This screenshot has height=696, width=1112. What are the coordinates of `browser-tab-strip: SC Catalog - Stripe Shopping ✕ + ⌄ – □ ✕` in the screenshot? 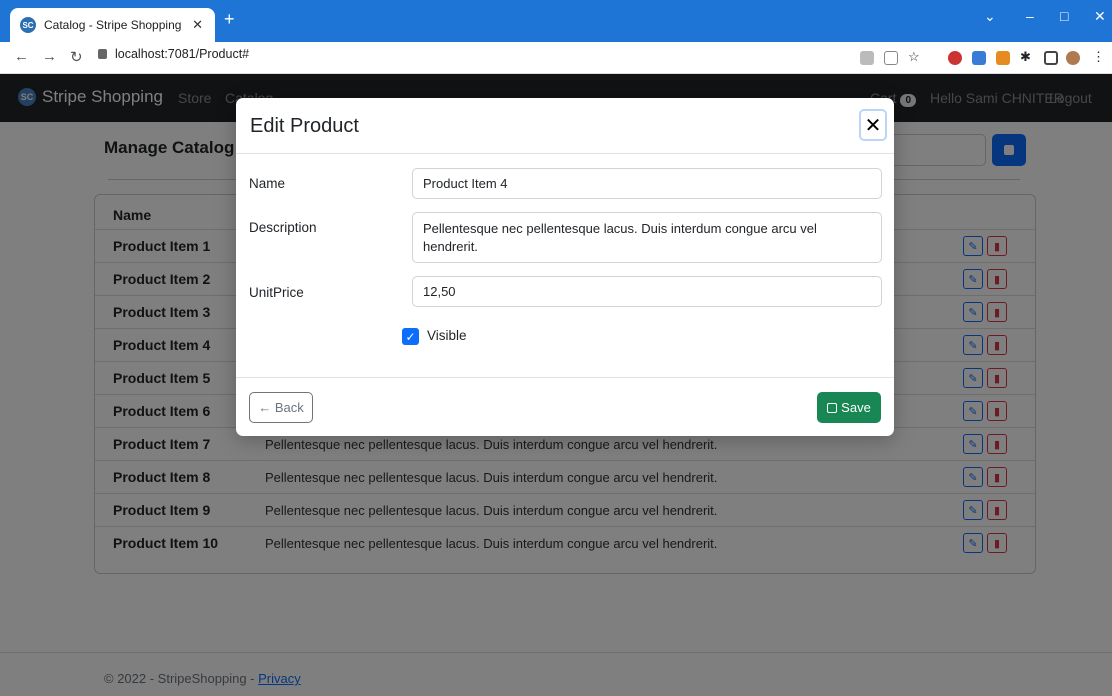 It's located at (556, 21).